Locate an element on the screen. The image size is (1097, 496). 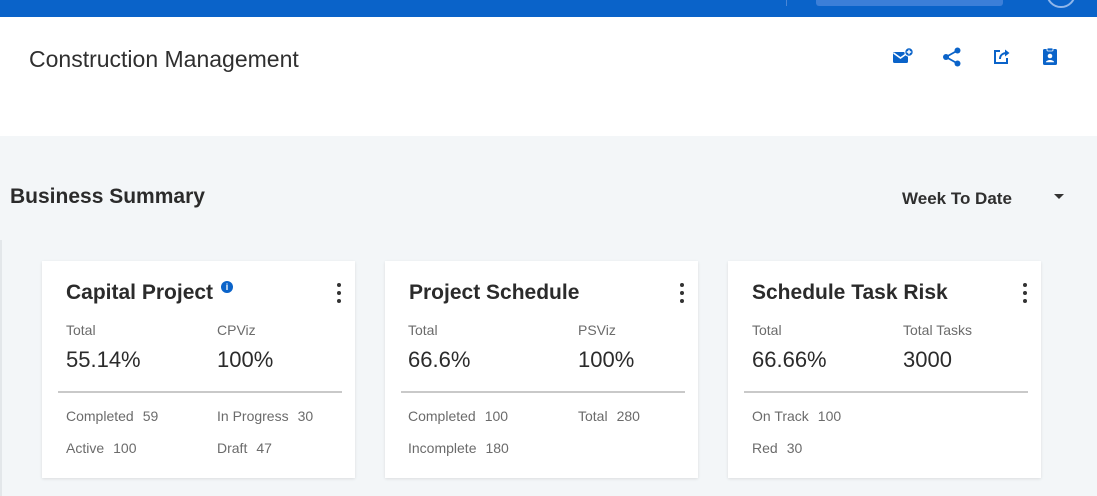
top-app-bar is located at coordinates (548, 8).